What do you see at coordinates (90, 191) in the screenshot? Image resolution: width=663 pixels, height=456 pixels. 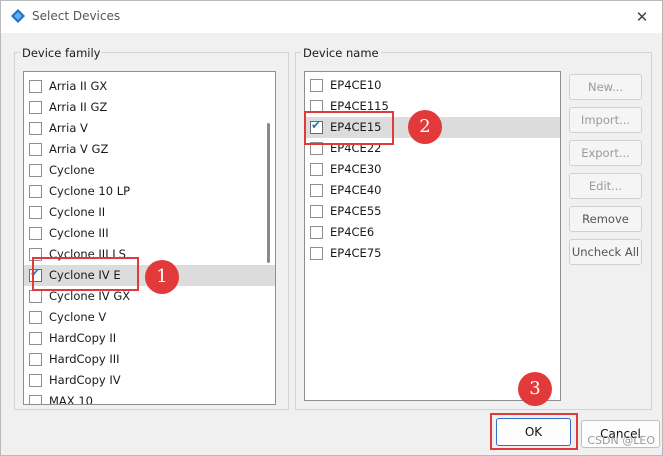 I see `list-item-label: Cyclone 10 LP` at bounding box center [90, 191].